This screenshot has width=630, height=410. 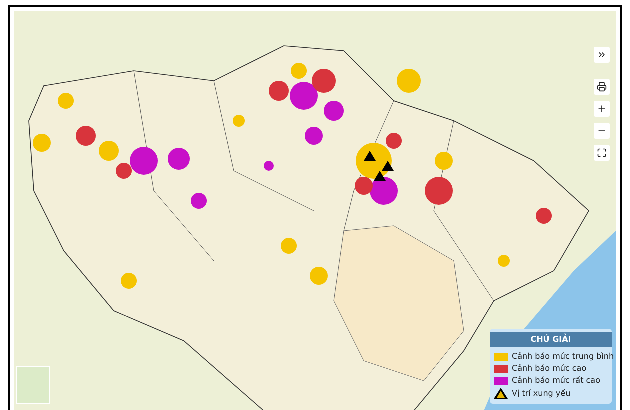 What do you see at coordinates (556, 380) in the screenshot?
I see `legend-label: Cảnh báo mức rất cao` at bounding box center [556, 380].